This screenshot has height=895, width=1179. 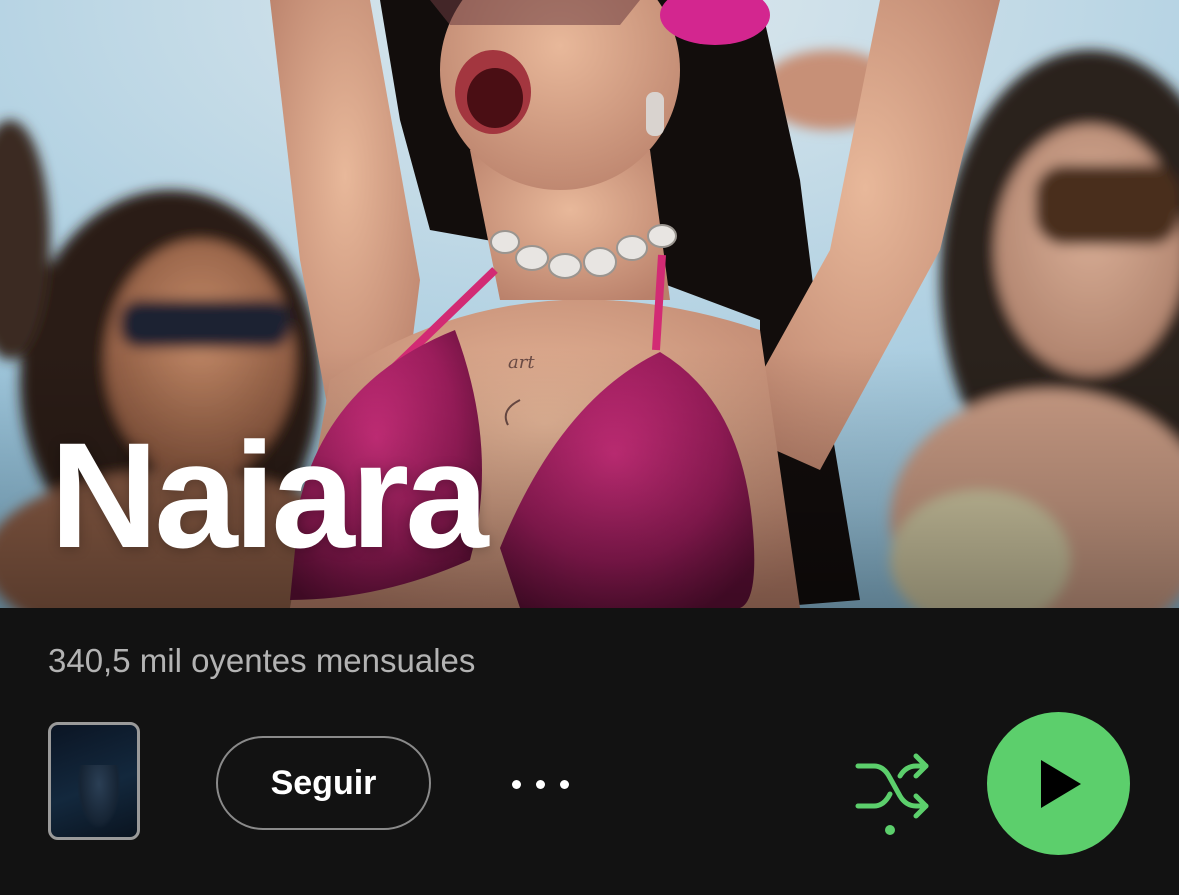 I want to click on more-options-icon, so click(x=516, y=784).